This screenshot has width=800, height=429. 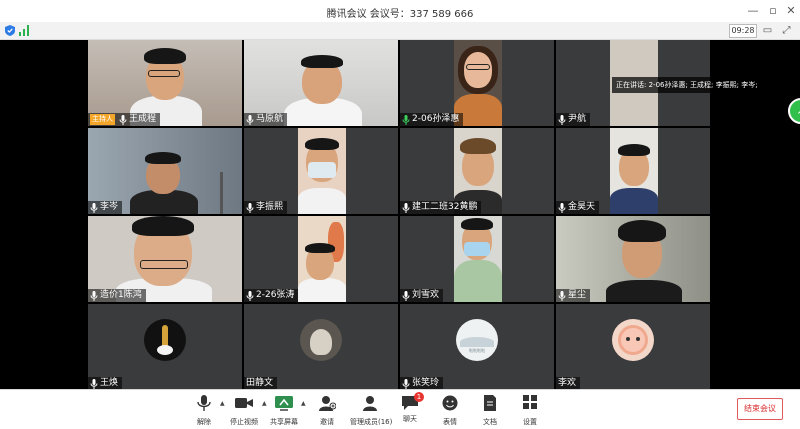 I want to click on avatar: 啦啦啦啦, so click(x=477, y=340).